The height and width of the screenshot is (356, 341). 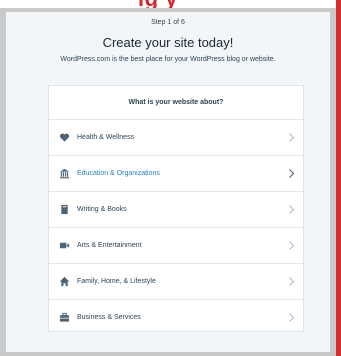 What do you see at coordinates (168, 22) in the screenshot?
I see `step-indicator: Step 1 of 6` at bounding box center [168, 22].